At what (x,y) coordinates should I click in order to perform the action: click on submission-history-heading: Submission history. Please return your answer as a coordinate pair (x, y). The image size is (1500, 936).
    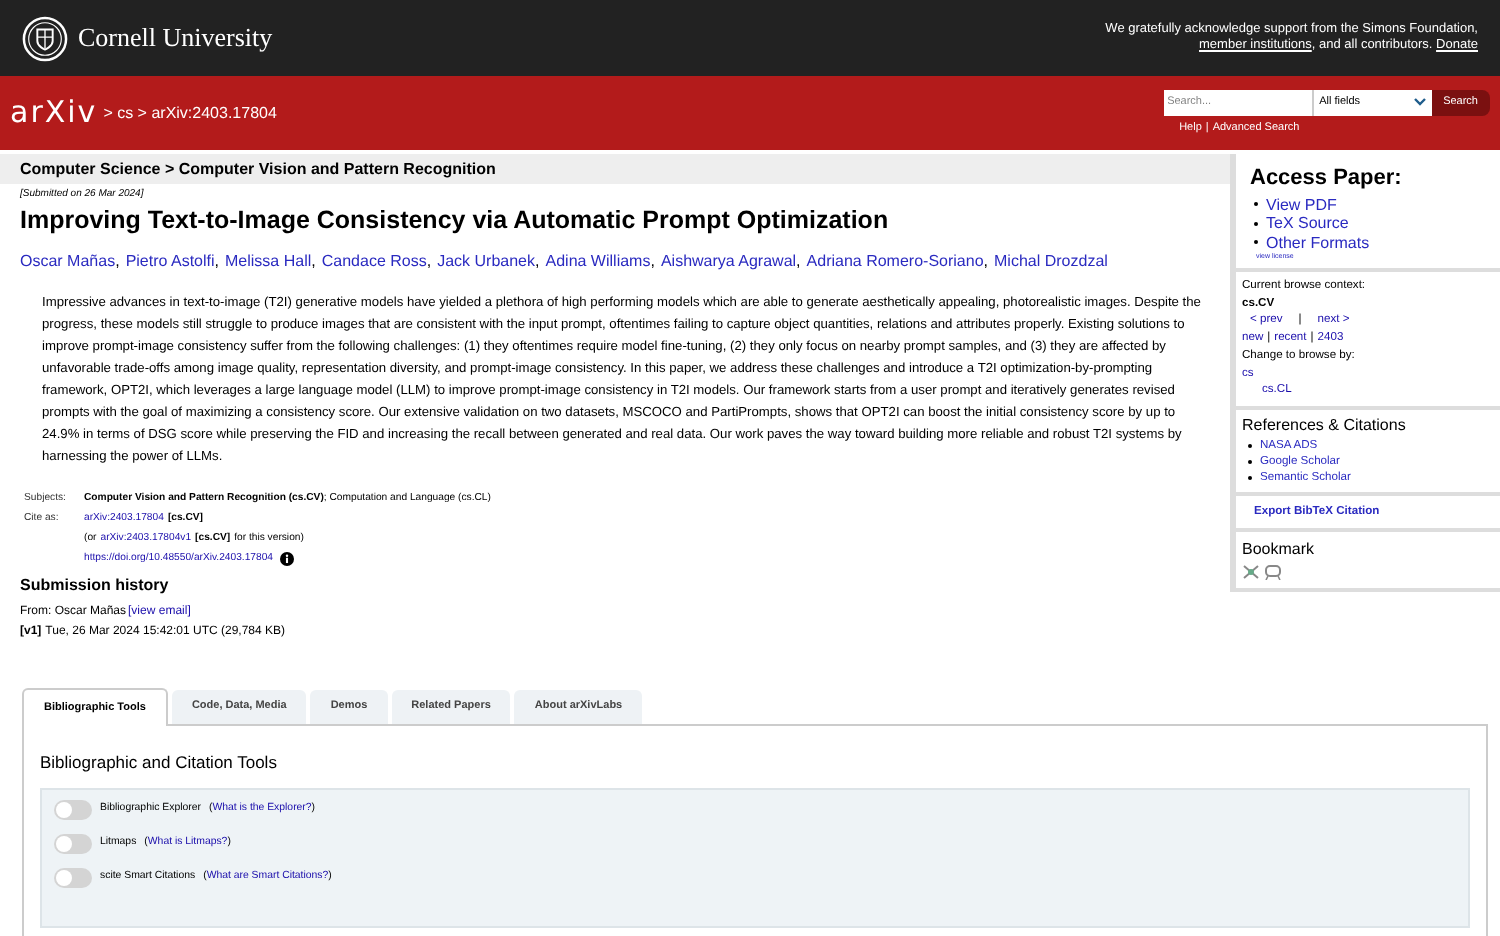
    Looking at the image, I should click on (95, 586).